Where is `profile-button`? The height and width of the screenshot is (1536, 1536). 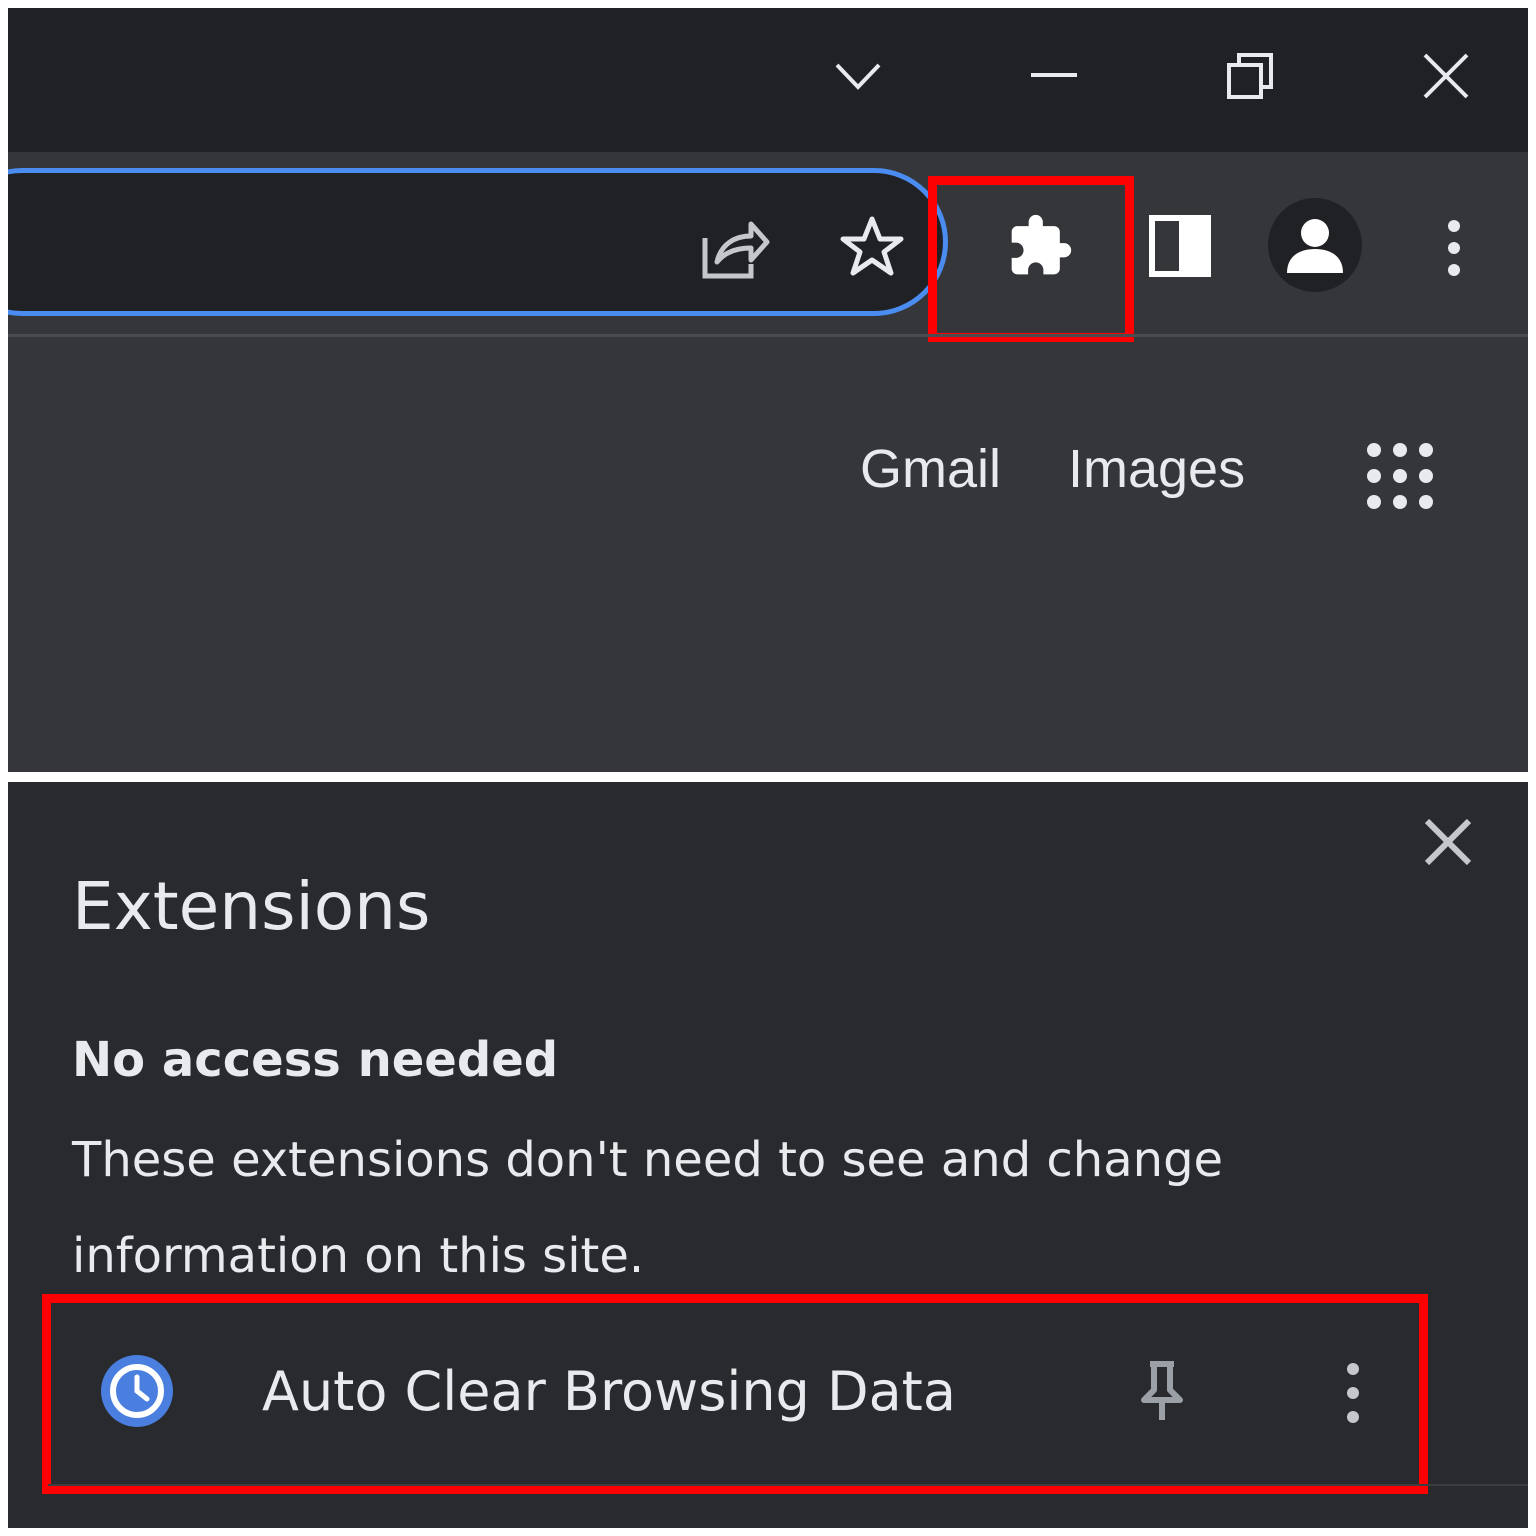
profile-button is located at coordinates (1315, 245).